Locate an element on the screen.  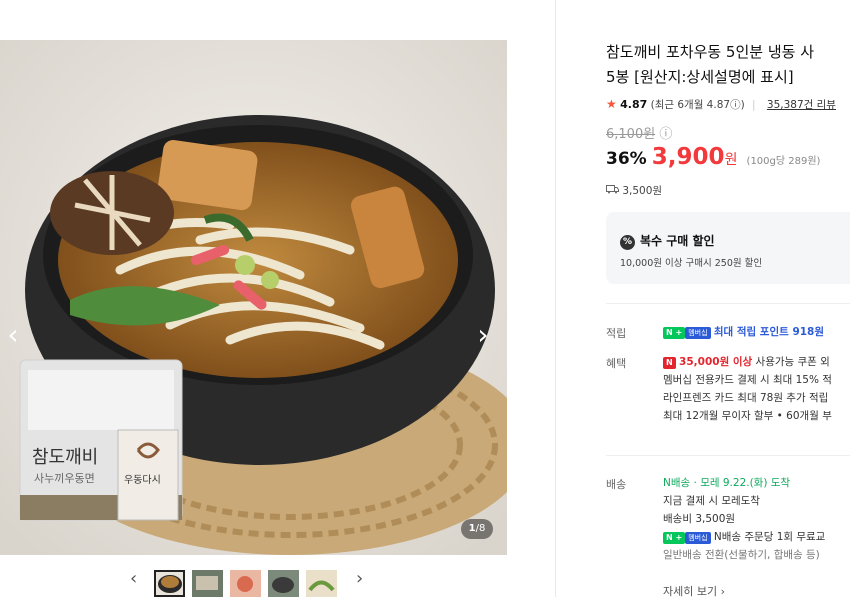
delivery-arrival: · 모레 9.22.(화) 도착 is located at coordinates (742, 483).